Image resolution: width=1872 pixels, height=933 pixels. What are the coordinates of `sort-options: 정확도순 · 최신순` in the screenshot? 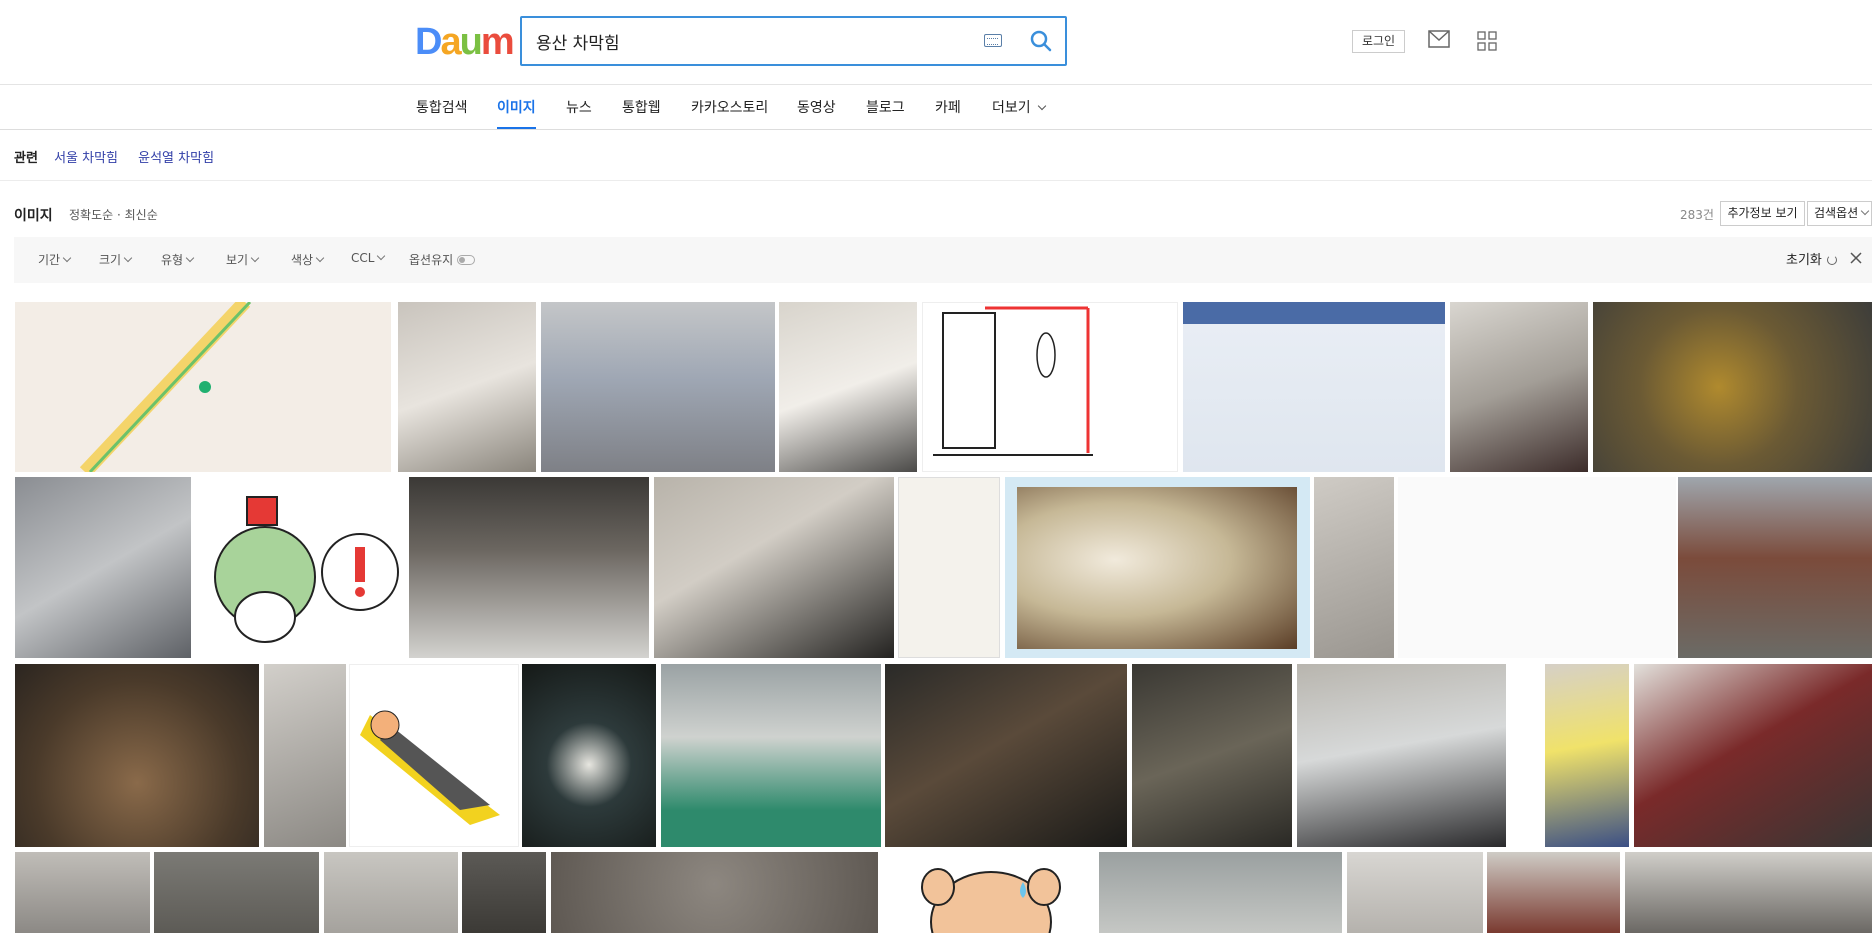 It's located at (113, 214).